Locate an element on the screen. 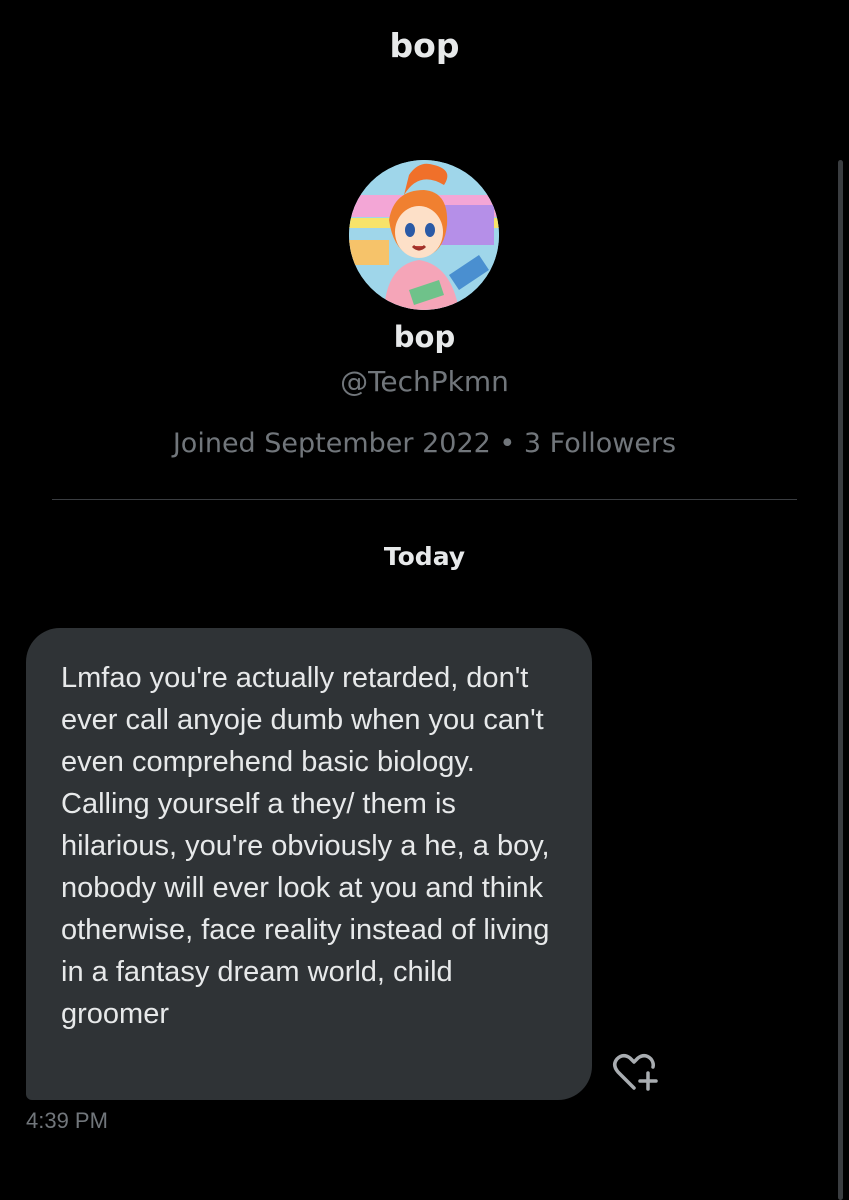 The image size is (849, 1200). profile-name: bop is located at coordinates (424, 337).